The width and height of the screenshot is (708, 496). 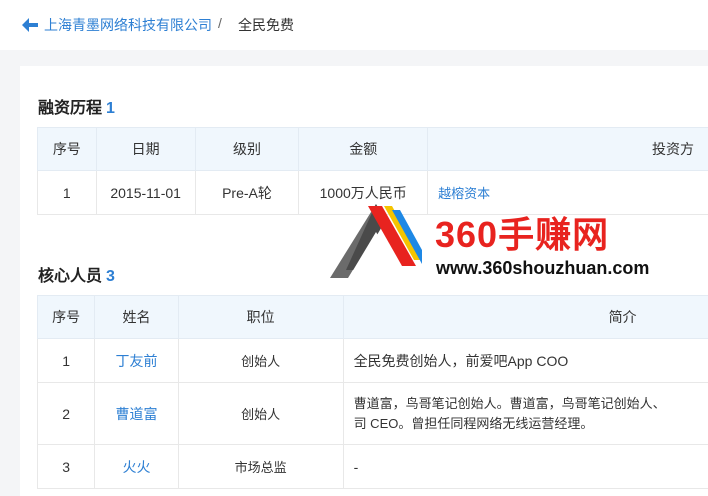 What do you see at coordinates (66, 467) in the screenshot?
I see `cell-no: 3` at bounding box center [66, 467].